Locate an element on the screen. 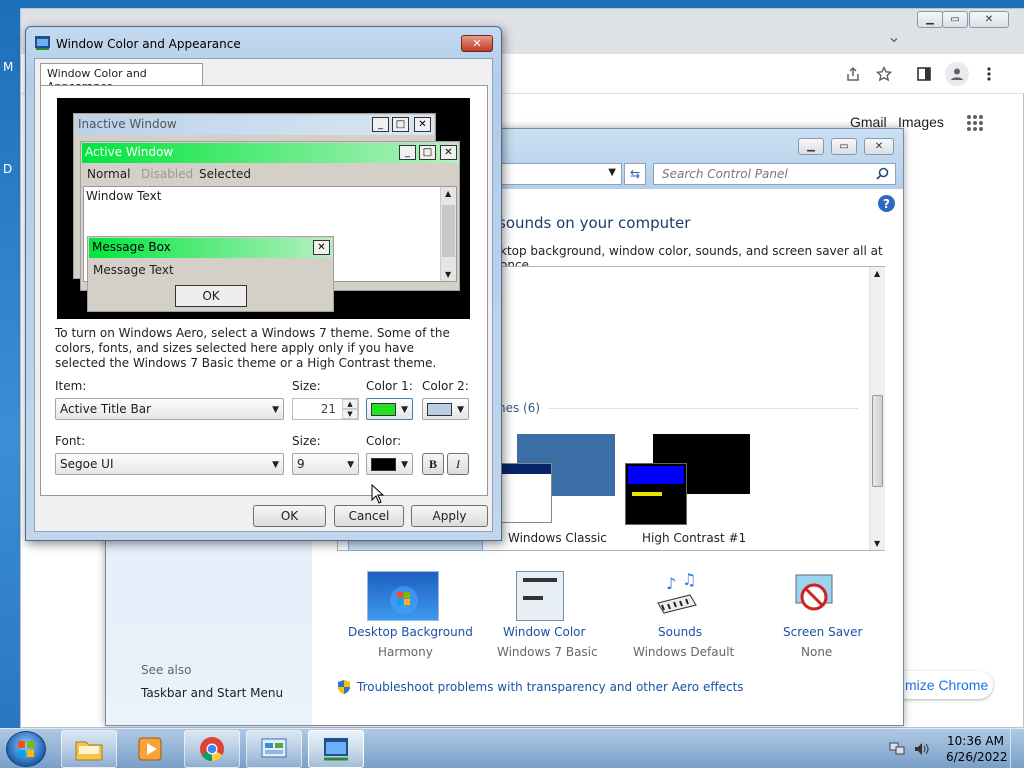 Image resolution: width=1024 pixels, height=768 pixels. theme-label-windows-classic: Windows Classic is located at coordinates (557, 538).